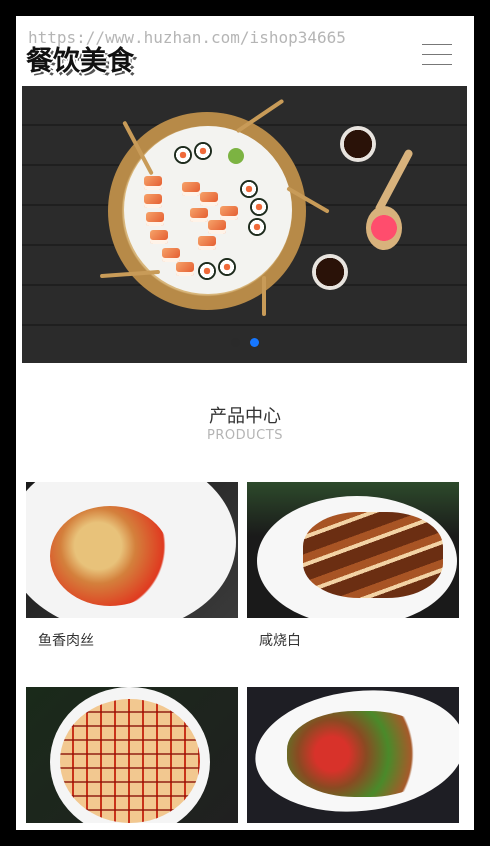  Describe the element at coordinates (254, 342) in the screenshot. I see `carousel-dot-2-active` at that location.